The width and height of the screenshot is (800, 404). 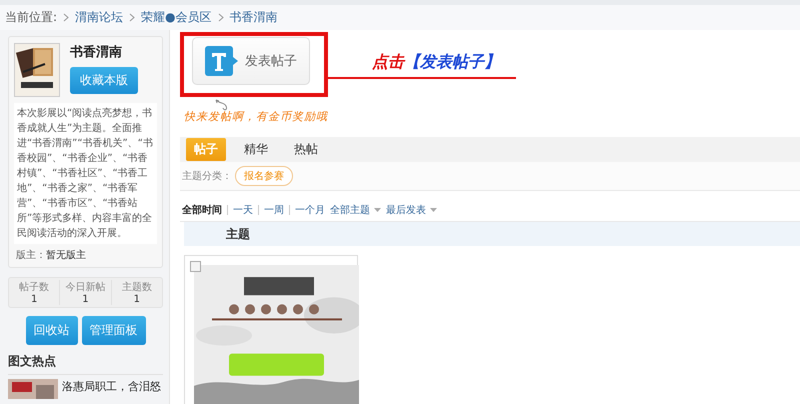 What do you see at coordinates (222, 105) in the screenshot?
I see `curly-arrow-icon` at bounding box center [222, 105].